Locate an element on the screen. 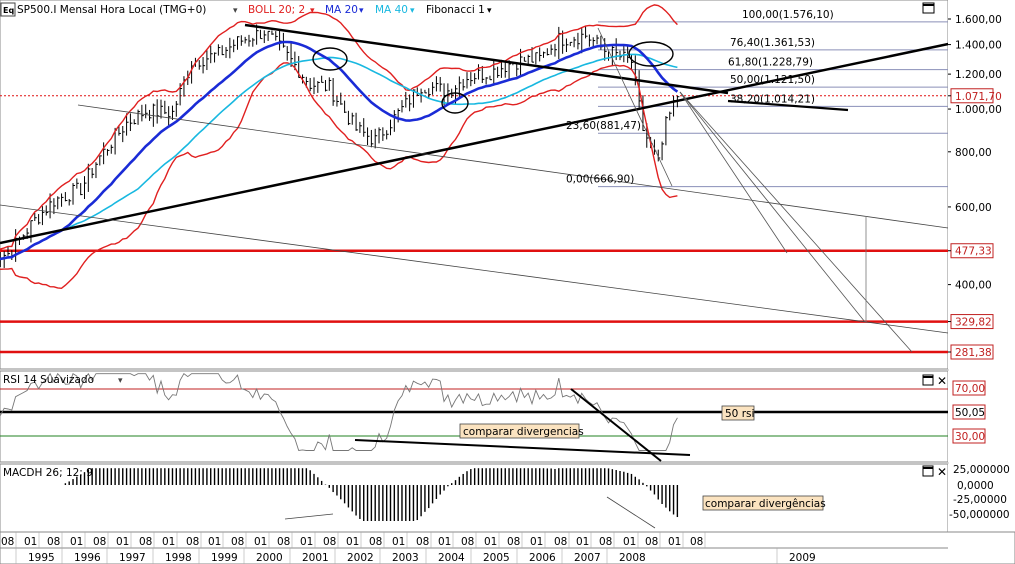 The width and height of the screenshot is (1015, 564). indicator-boll: BOLL 20; 2 is located at coordinates (276, 10).